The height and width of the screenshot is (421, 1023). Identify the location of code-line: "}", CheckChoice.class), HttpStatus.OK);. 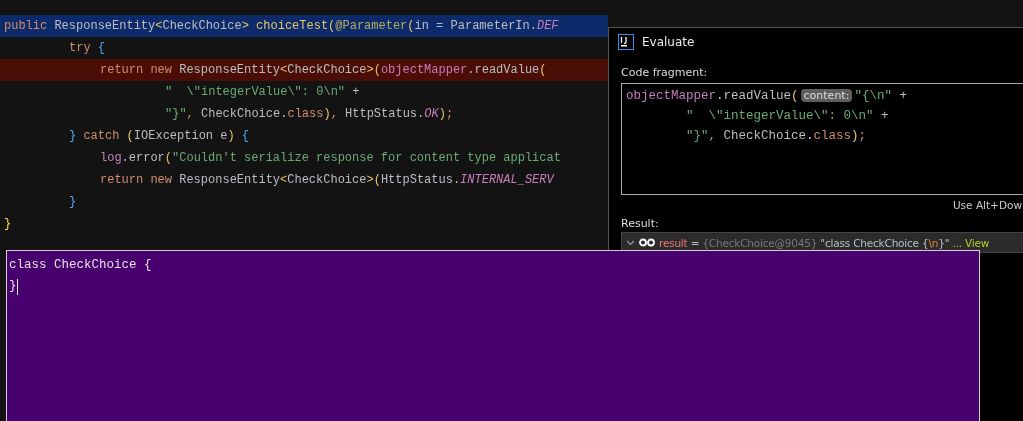
(309, 114).